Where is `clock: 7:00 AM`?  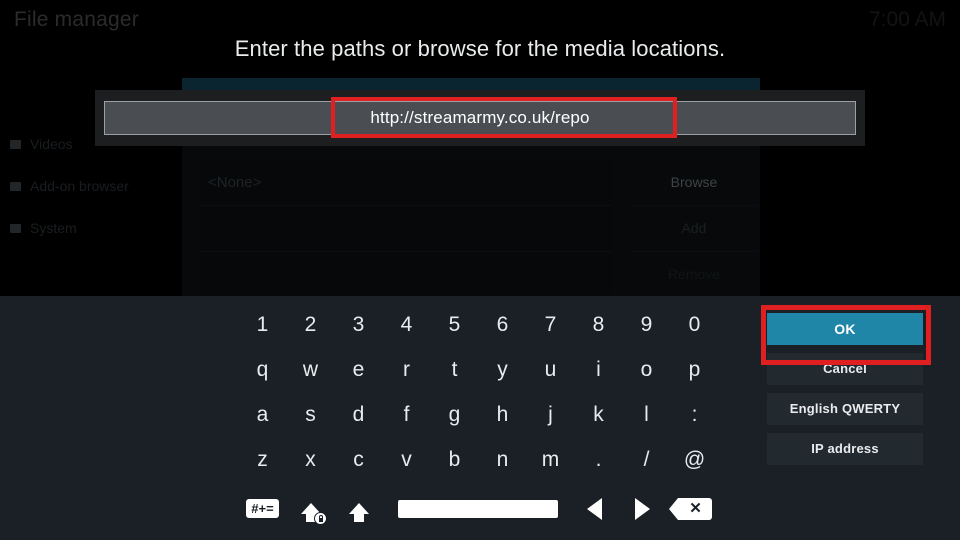
clock: 7:00 AM is located at coordinates (907, 19).